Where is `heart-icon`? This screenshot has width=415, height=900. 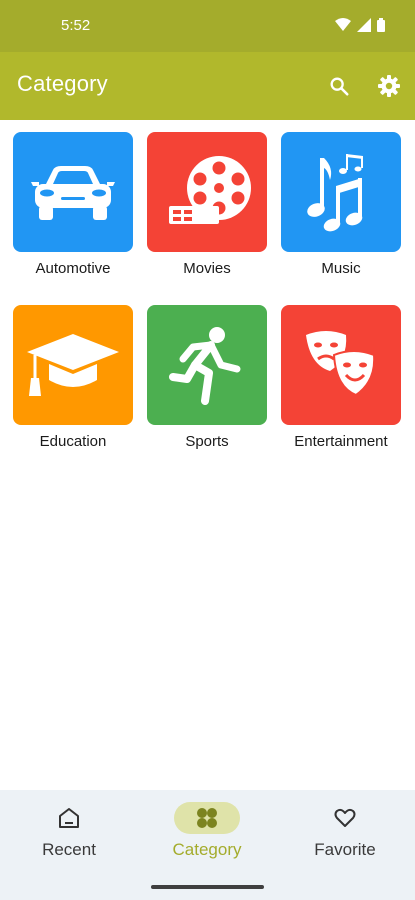 heart-icon is located at coordinates (345, 817).